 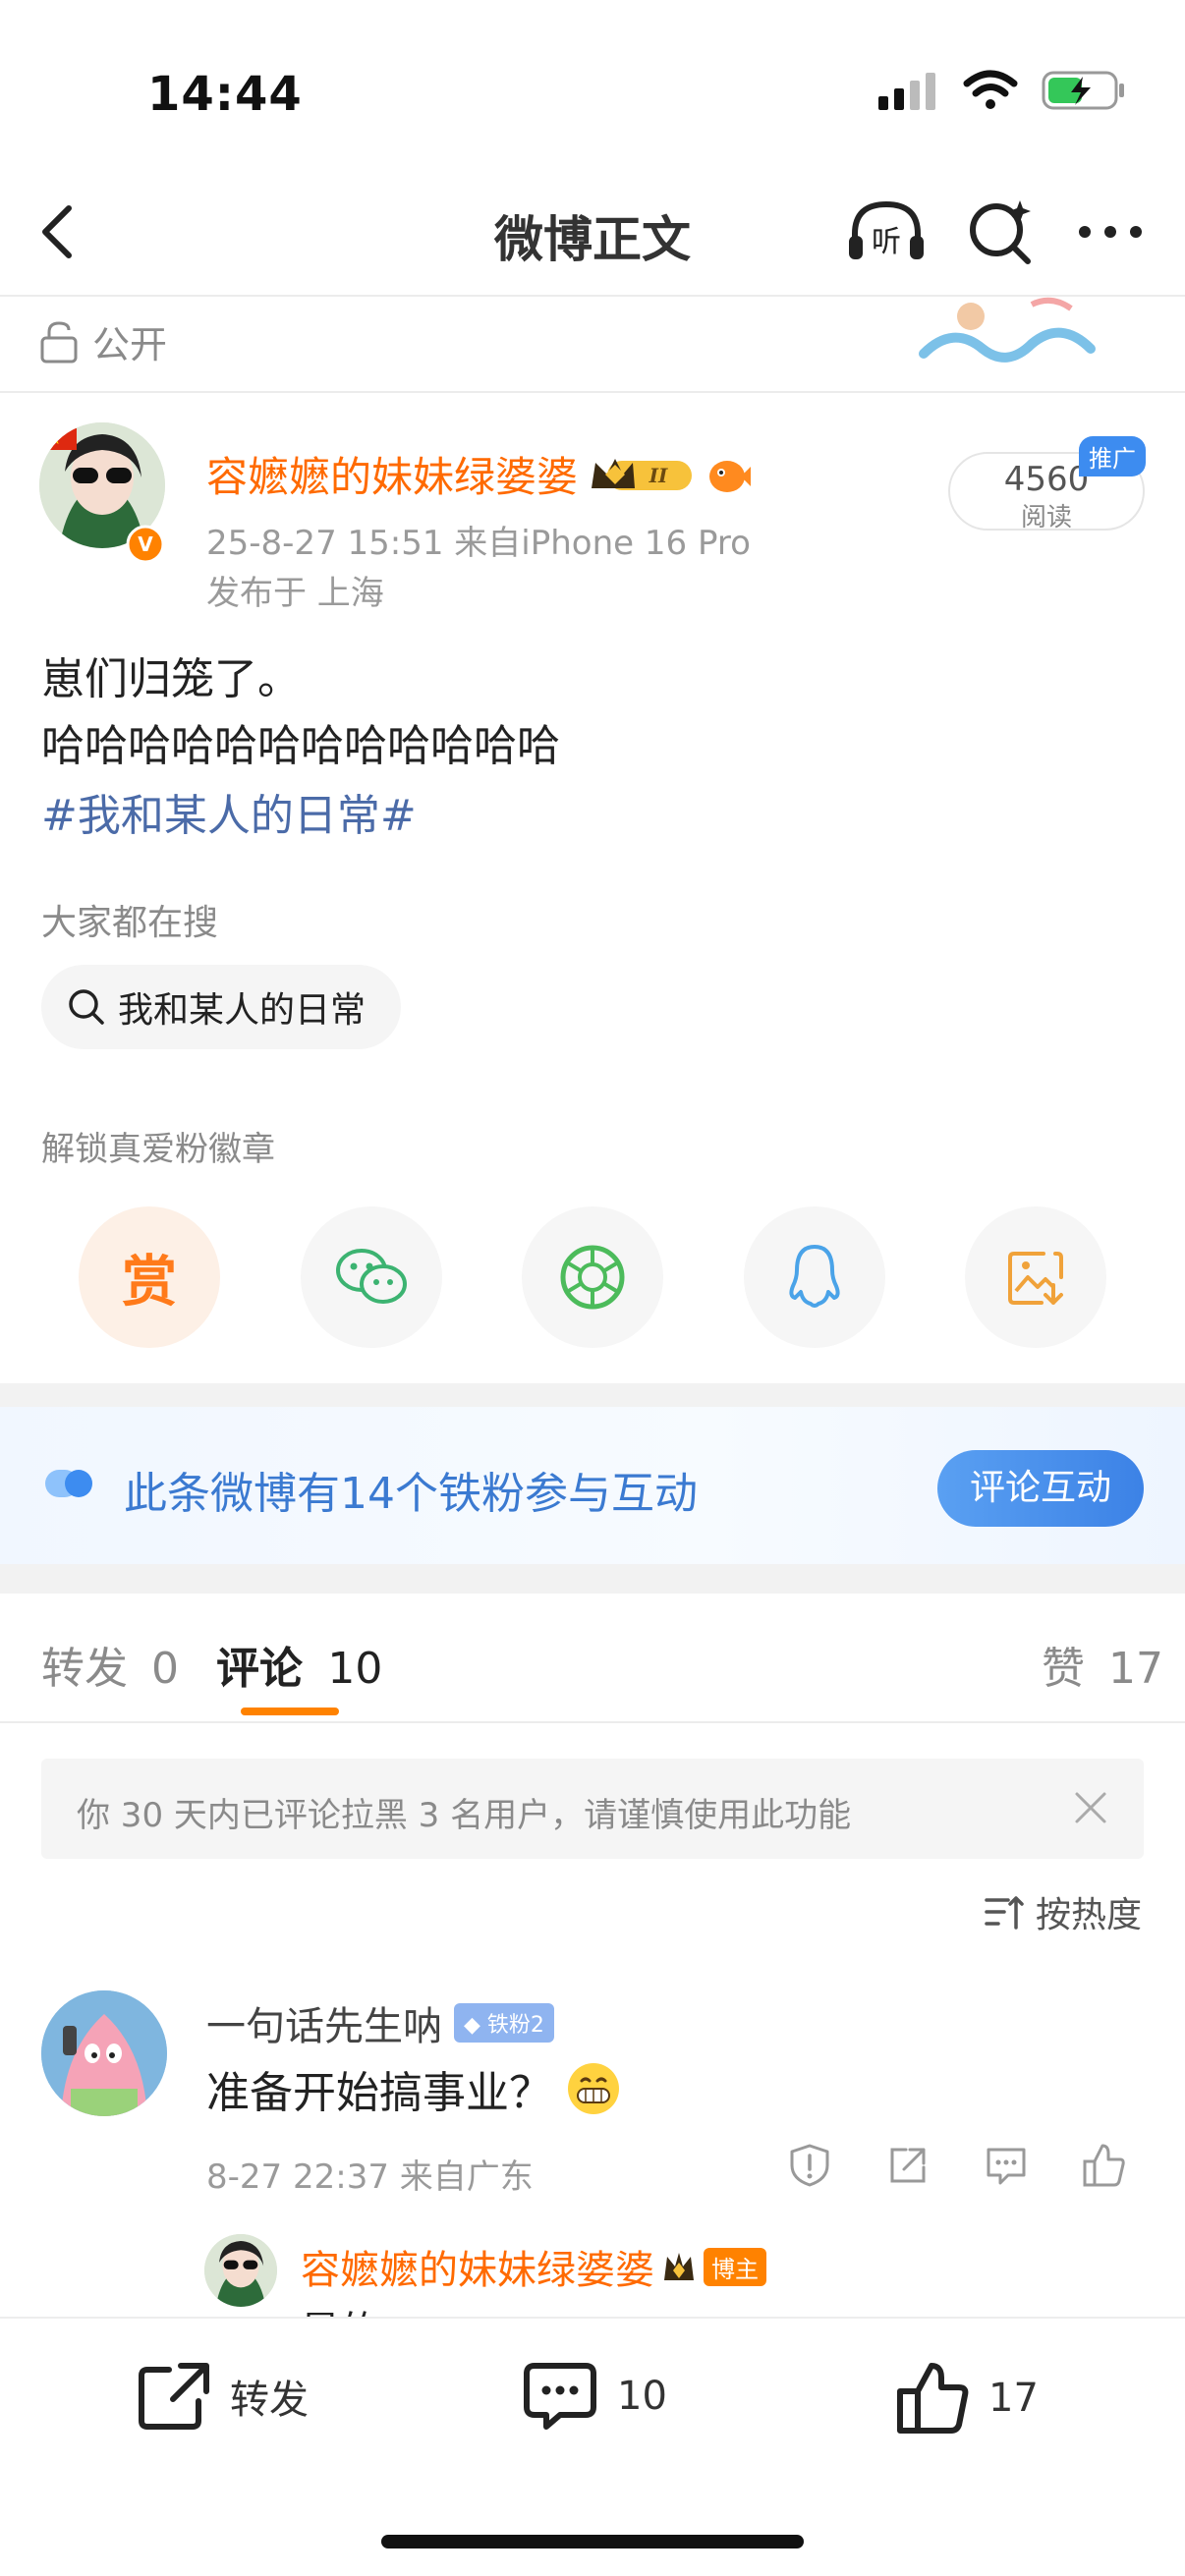 I want to click on tab-like-label: 赞, so click(x=1064, y=1669).